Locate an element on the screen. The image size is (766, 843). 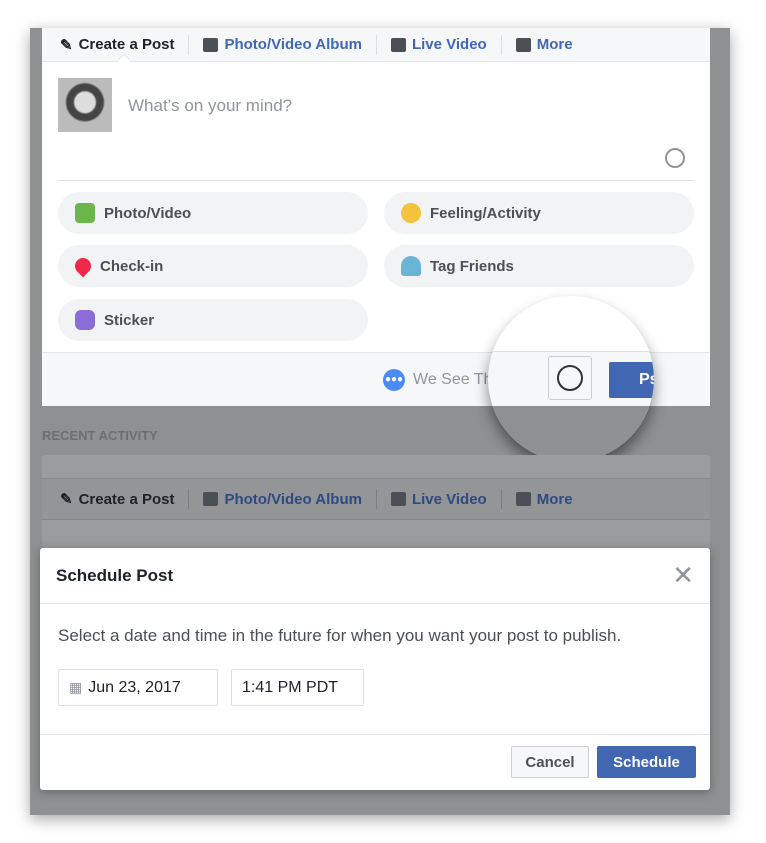
post-input: What’s on your mind? is located at coordinates (210, 106).